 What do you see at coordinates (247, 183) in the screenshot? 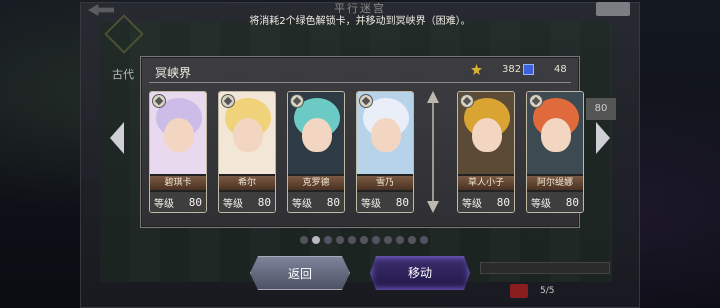
I see `card-name: 希尔` at bounding box center [247, 183].